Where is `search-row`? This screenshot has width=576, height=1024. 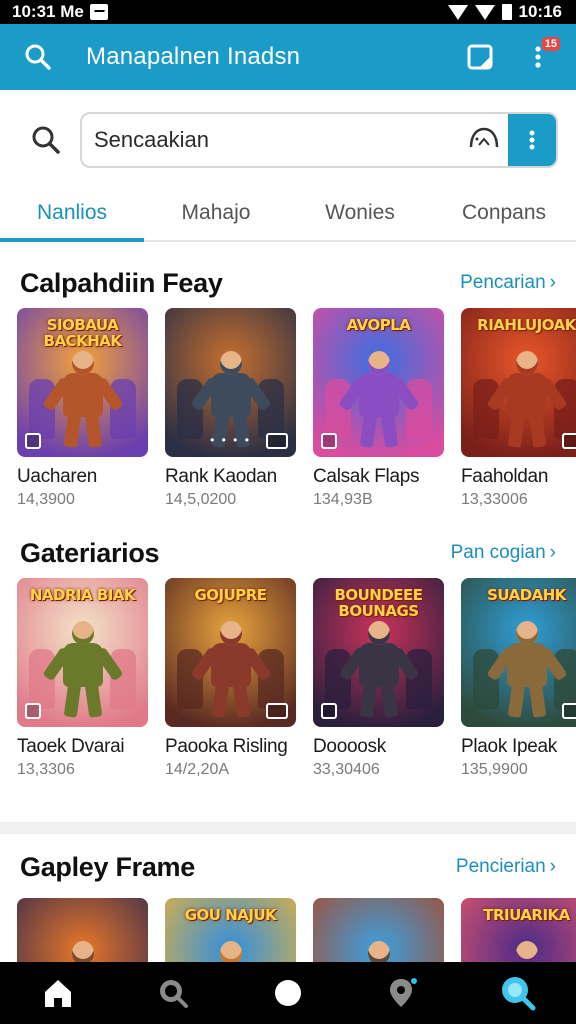
search-row is located at coordinates (288, 140).